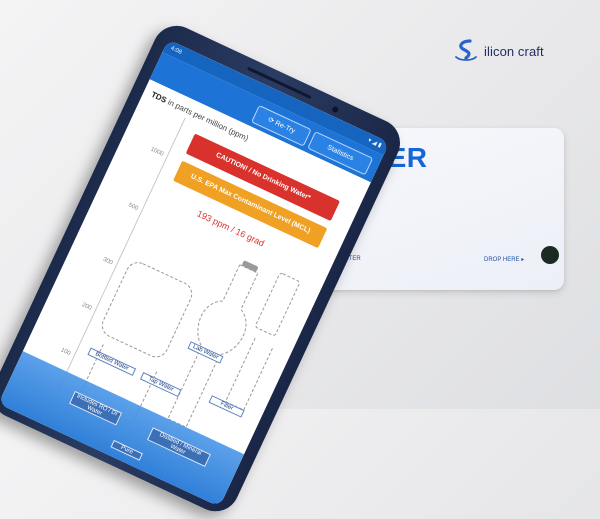 The width and height of the screenshot is (600, 519). I want to click on tds-title: TDS, so click(159, 97).